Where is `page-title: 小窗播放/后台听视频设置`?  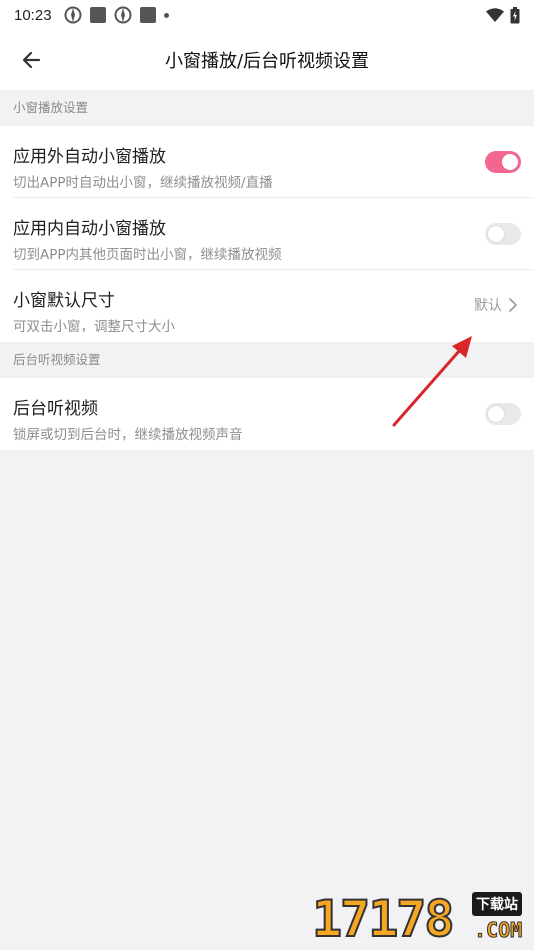
page-title: 小窗播放/后台听视频设置 is located at coordinates (267, 61).